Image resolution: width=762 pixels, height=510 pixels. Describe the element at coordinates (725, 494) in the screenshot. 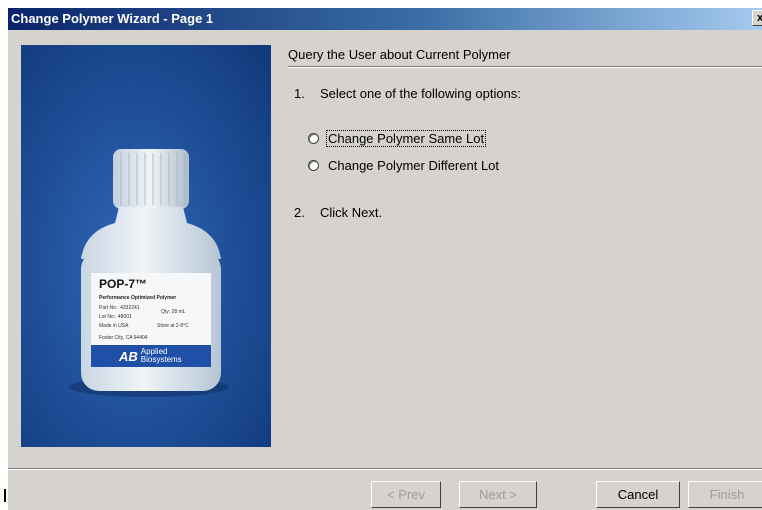

I see `finish-button: Finish` at that location.